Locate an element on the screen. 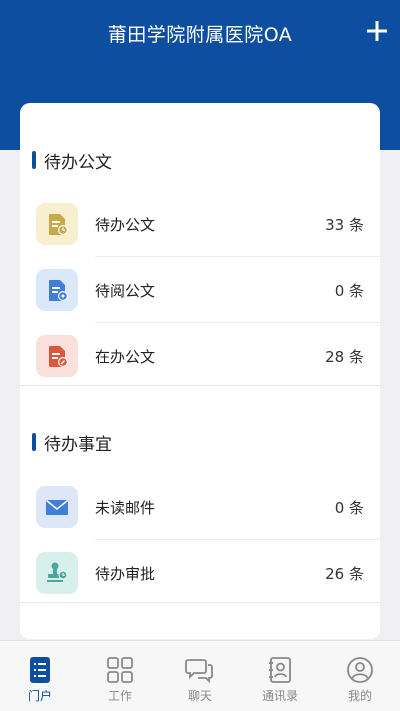  list-item-unread-mail: 未读邮件 0 条 is located at coordinates (200, 507).